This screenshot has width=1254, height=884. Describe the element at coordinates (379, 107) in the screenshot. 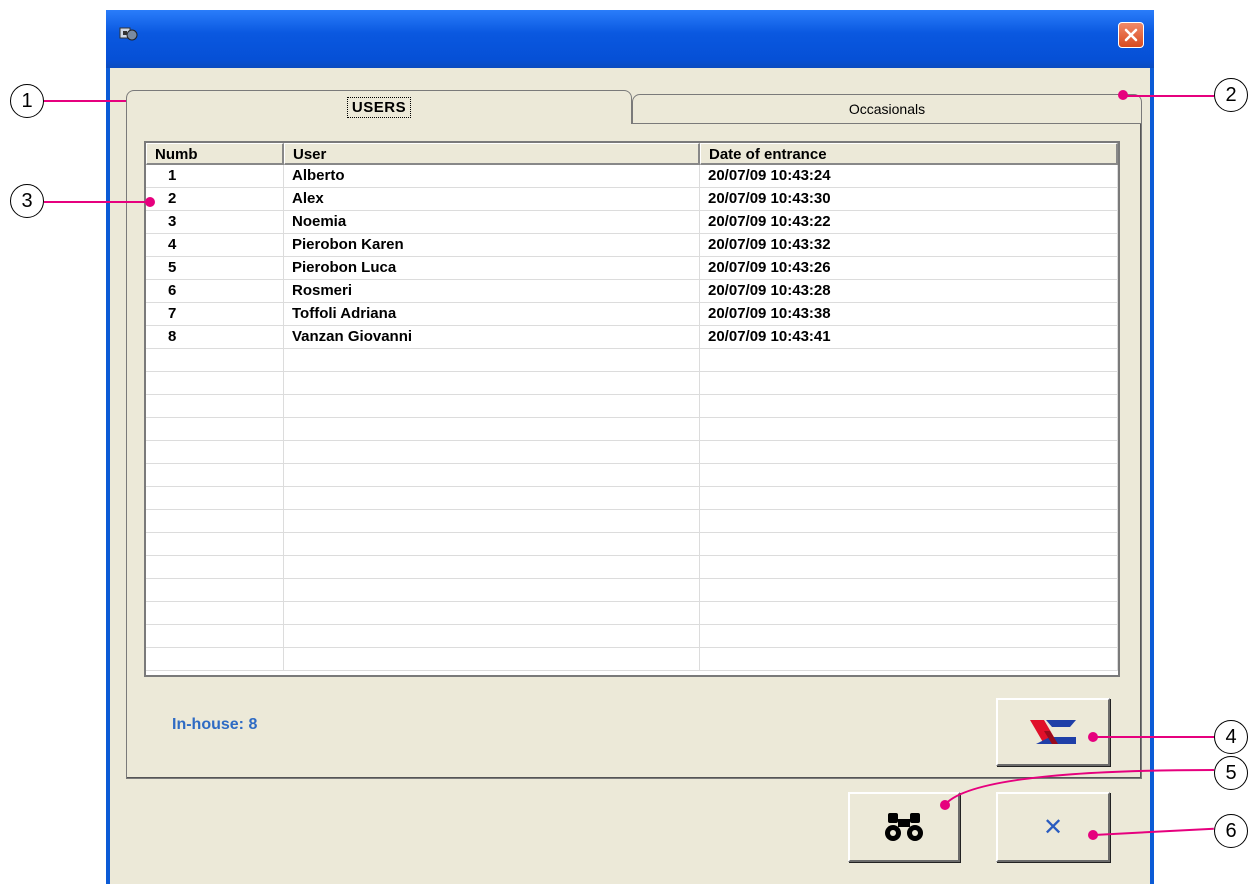

I see `tab-users: USERS` at that location.